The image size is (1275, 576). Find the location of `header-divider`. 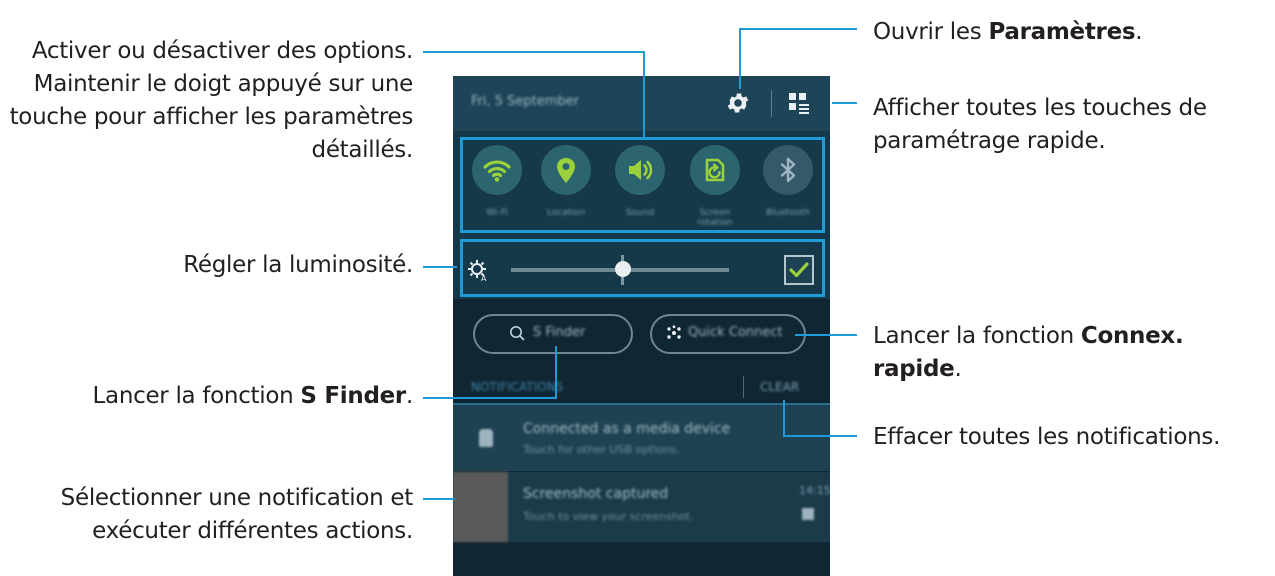

header-divider is located at coordinates (771, 103).